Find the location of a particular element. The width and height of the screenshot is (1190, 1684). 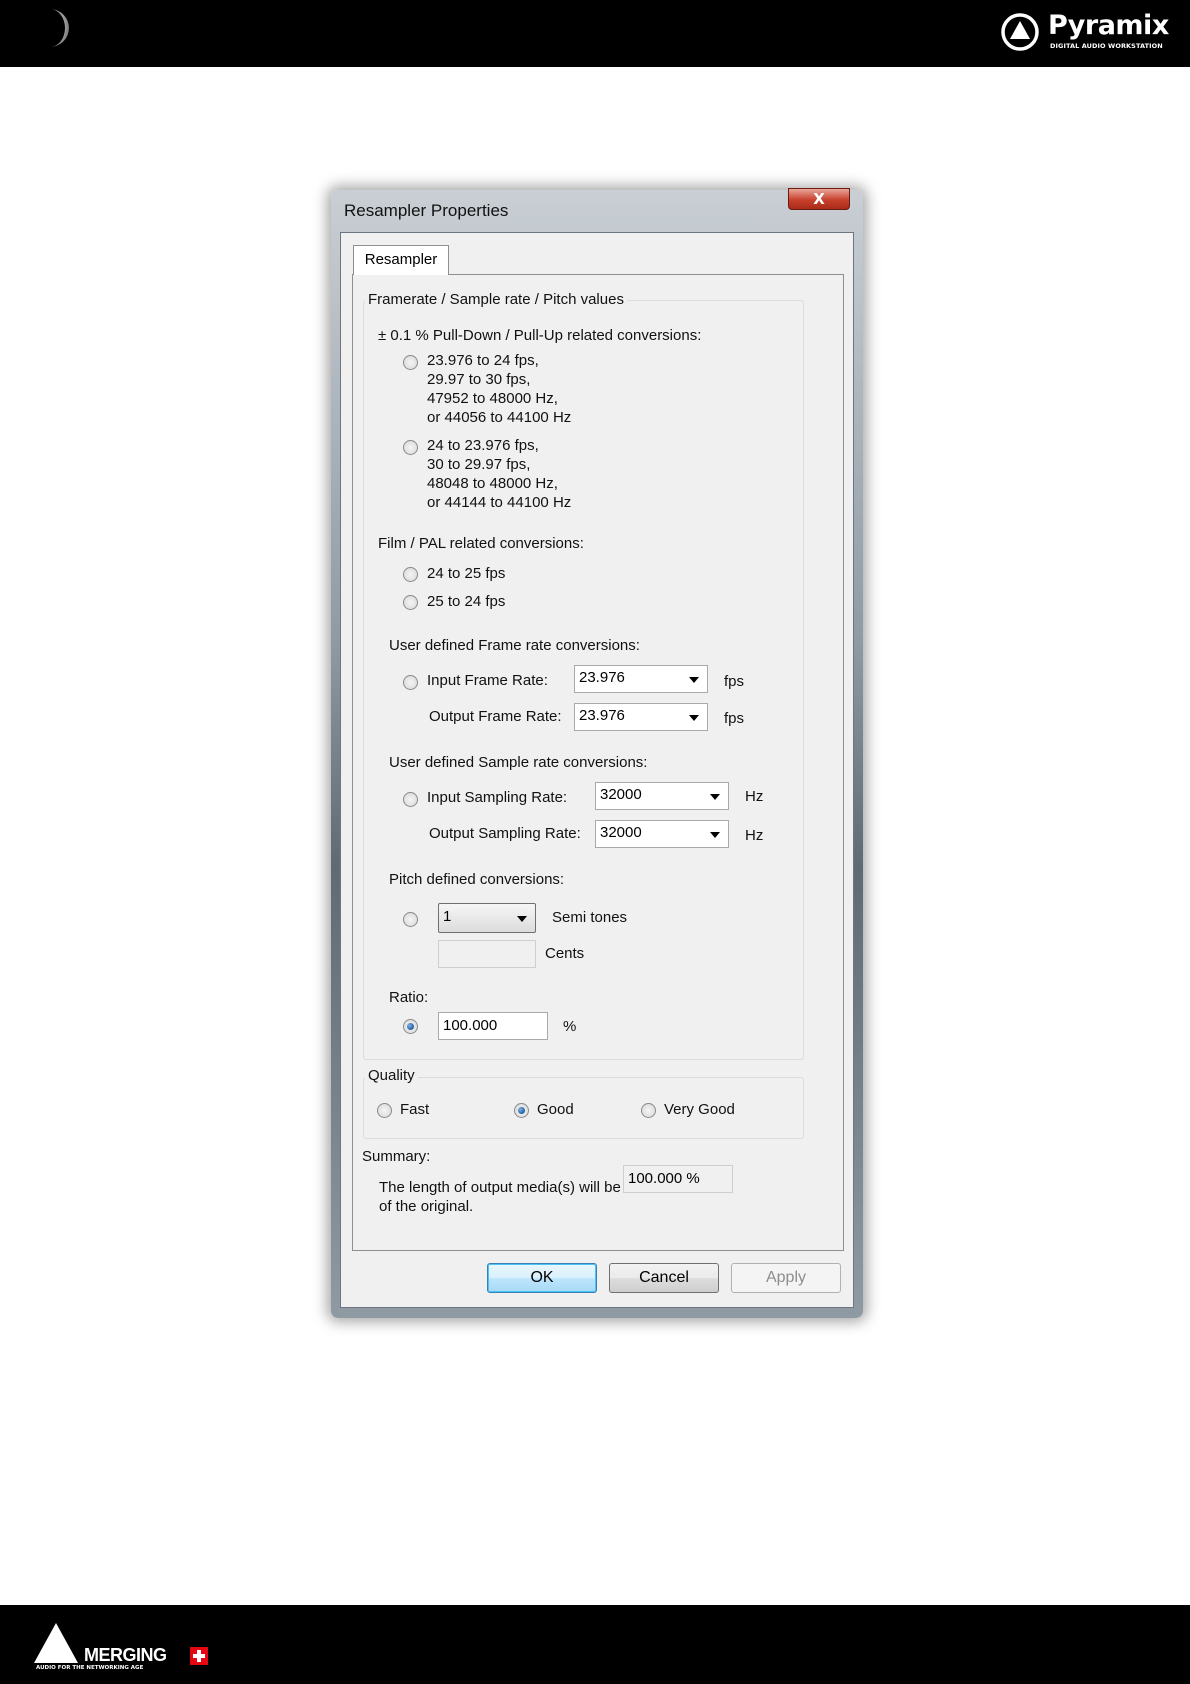

output-sampling-rate-select: 32000 is located at coordinates (662, 834).